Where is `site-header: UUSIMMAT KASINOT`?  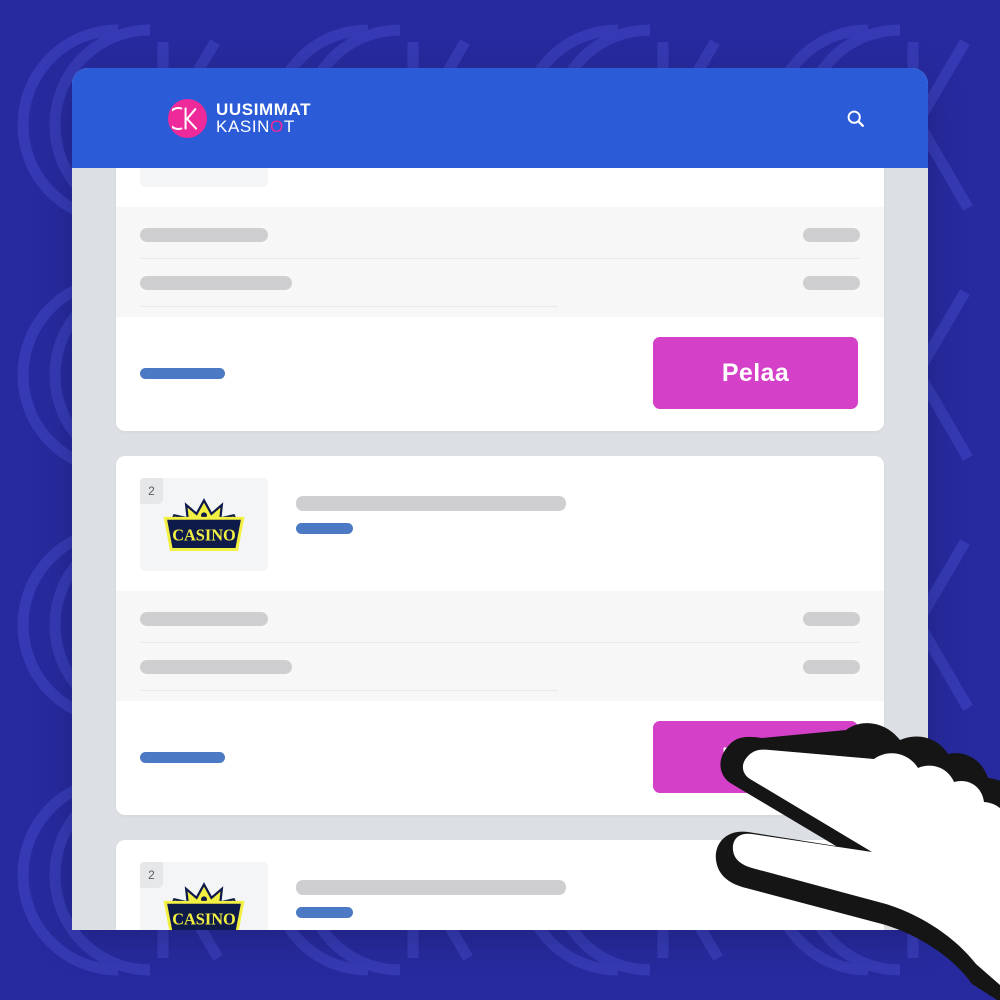 site-header: UUSIMMAT KASINOT is located at coordinates (500, 118).